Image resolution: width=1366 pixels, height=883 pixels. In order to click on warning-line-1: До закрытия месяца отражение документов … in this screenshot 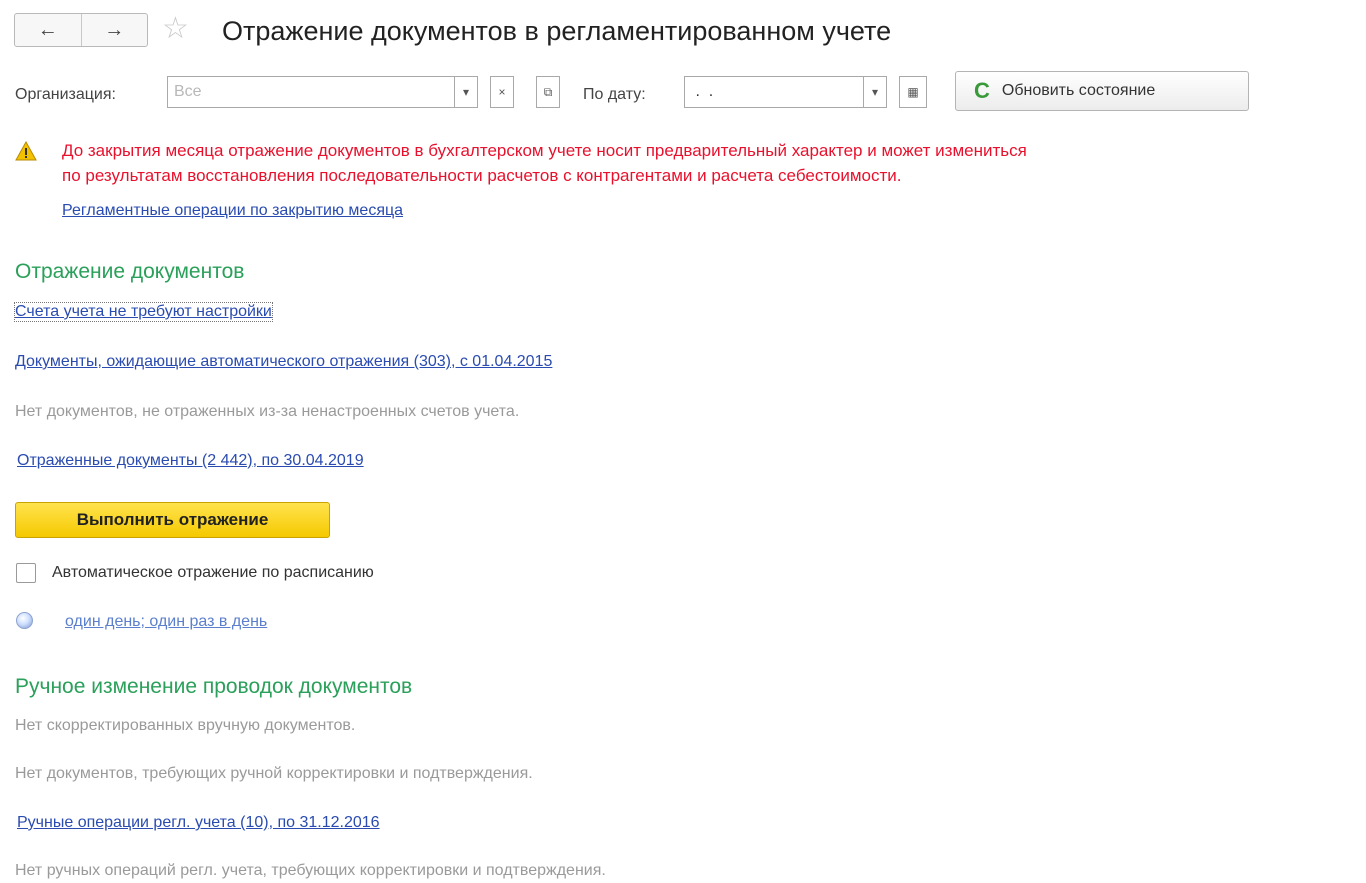, I will do `click(544, 150)`.